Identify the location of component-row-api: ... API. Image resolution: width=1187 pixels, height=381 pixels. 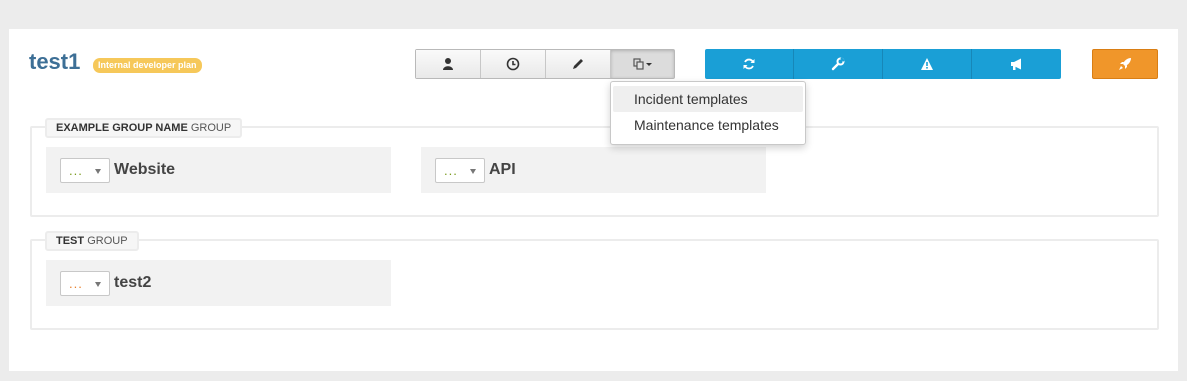
(593, 170).